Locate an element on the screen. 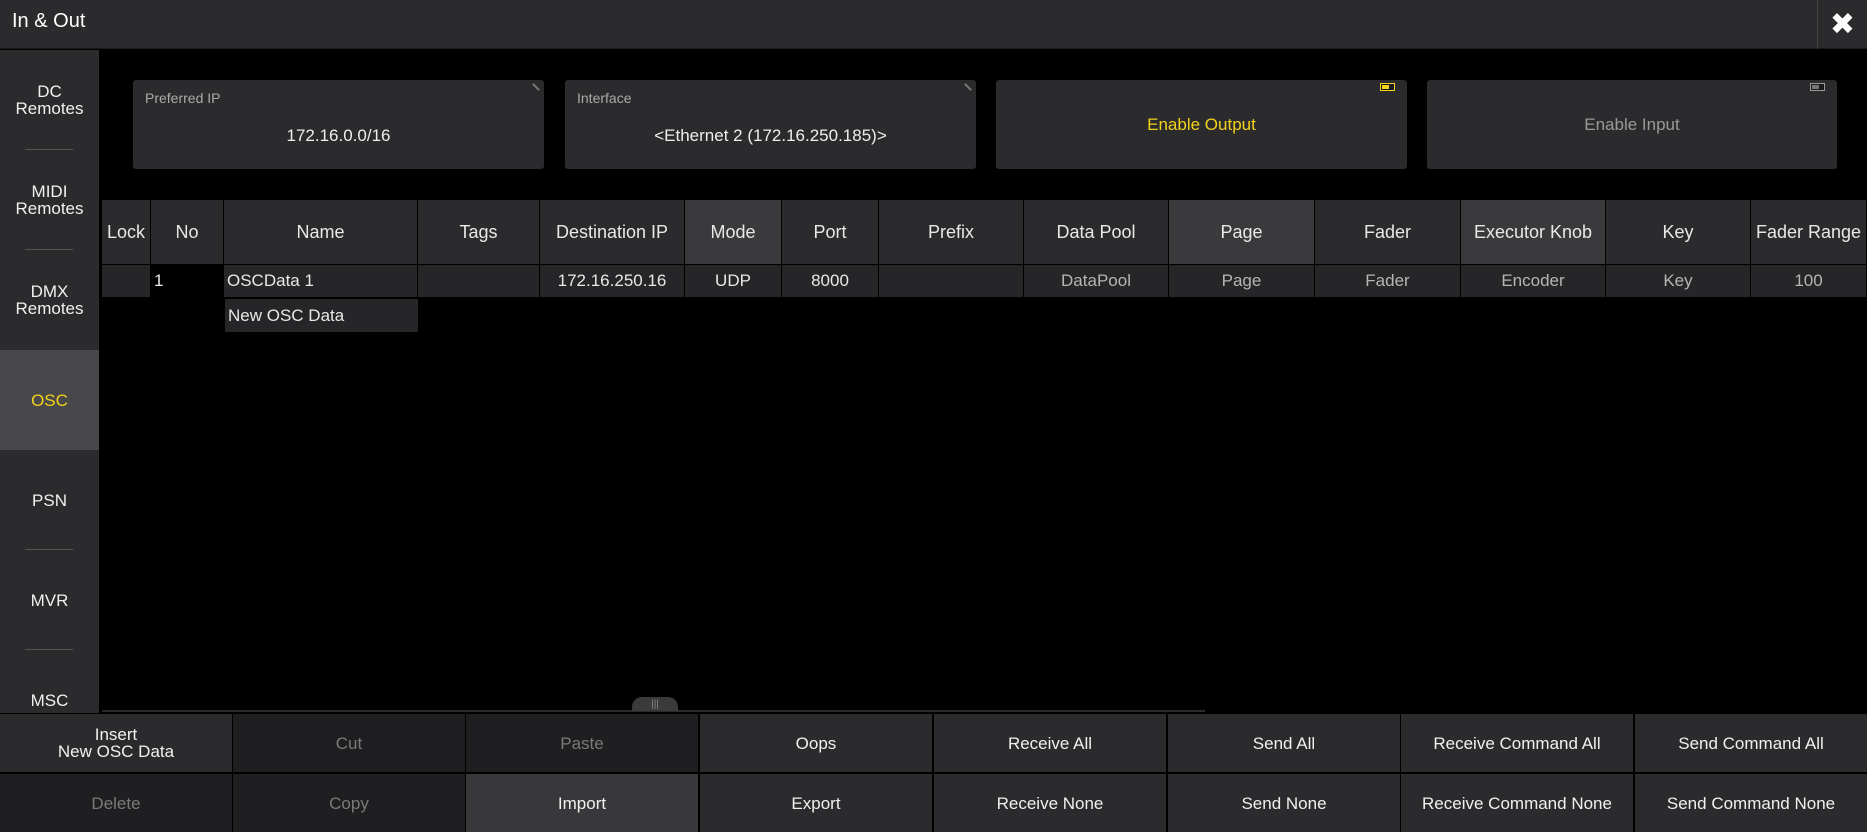 The image size is (1867, 832). column-header-key: Key is located at coordinates (1678, 232).